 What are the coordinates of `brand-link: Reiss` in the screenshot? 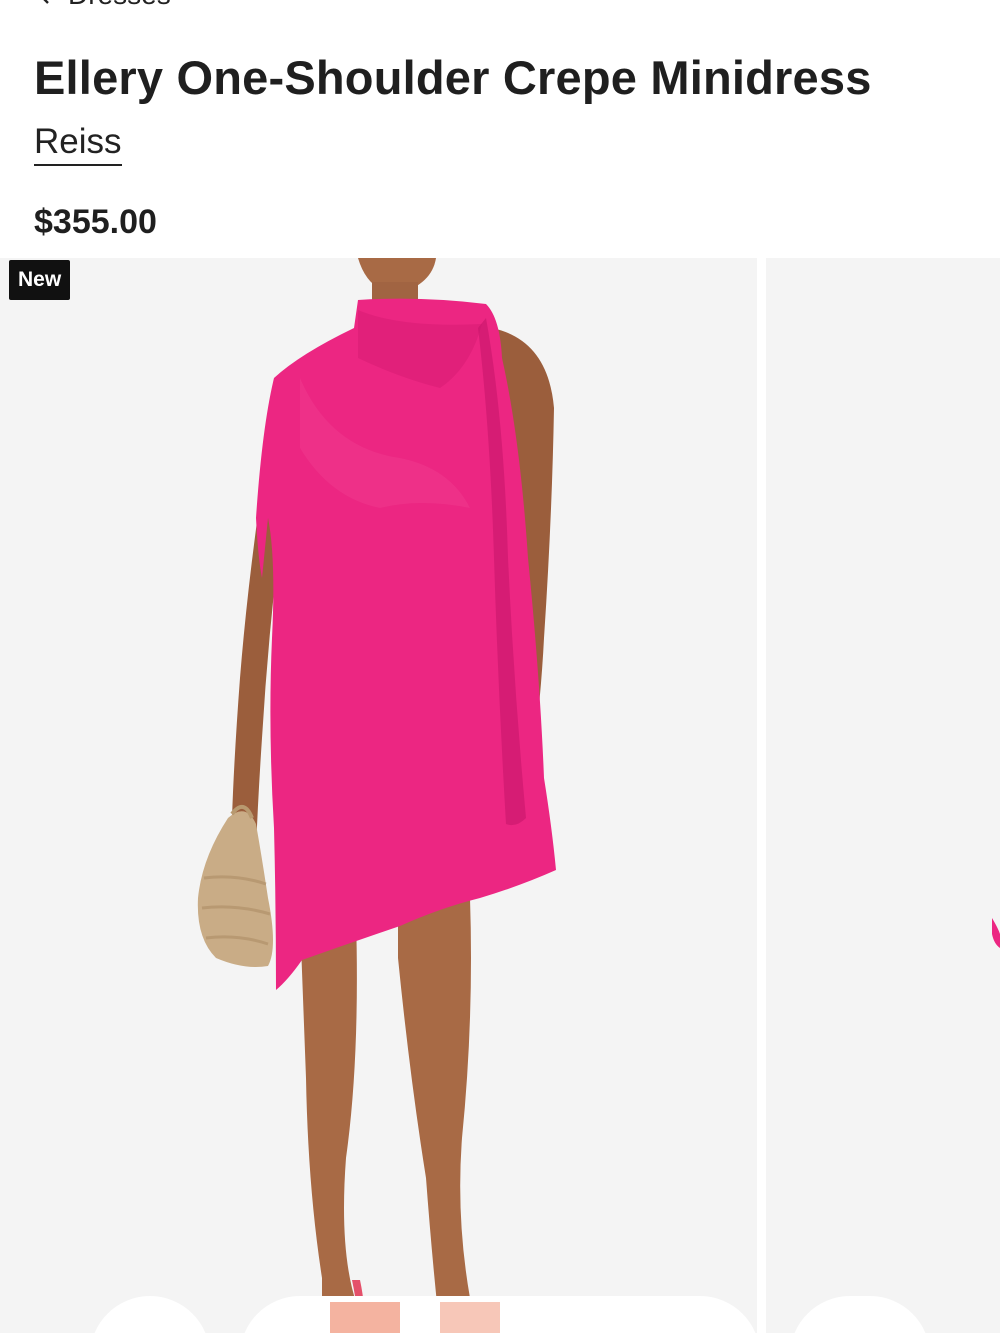 It's located at (78, 144).